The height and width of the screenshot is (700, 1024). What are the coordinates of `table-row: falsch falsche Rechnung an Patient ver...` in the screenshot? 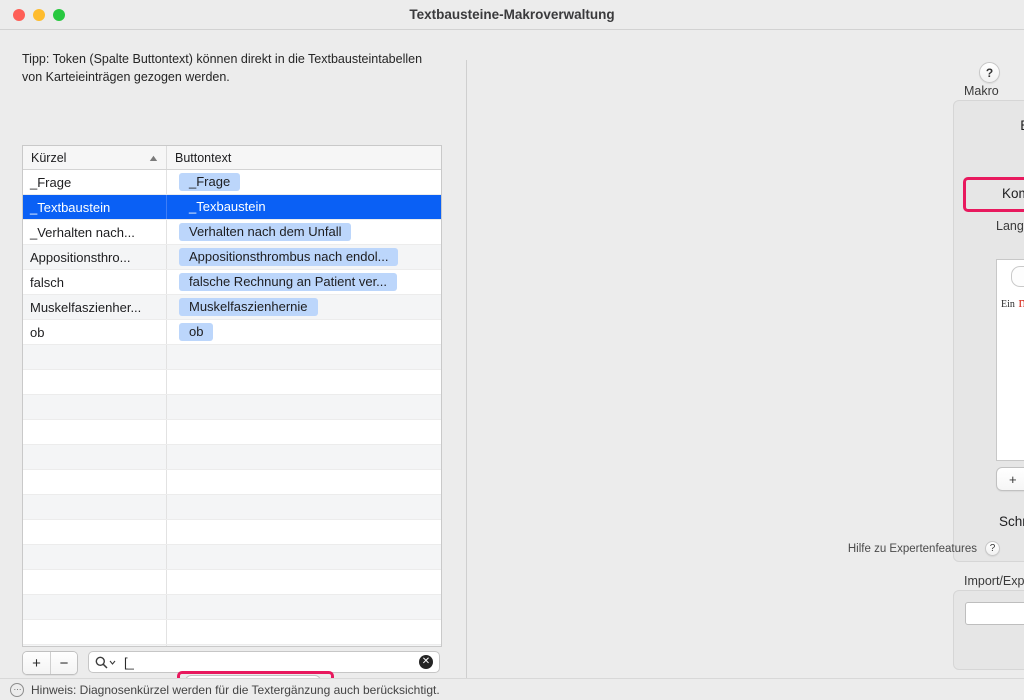 It's located at (232, 282).